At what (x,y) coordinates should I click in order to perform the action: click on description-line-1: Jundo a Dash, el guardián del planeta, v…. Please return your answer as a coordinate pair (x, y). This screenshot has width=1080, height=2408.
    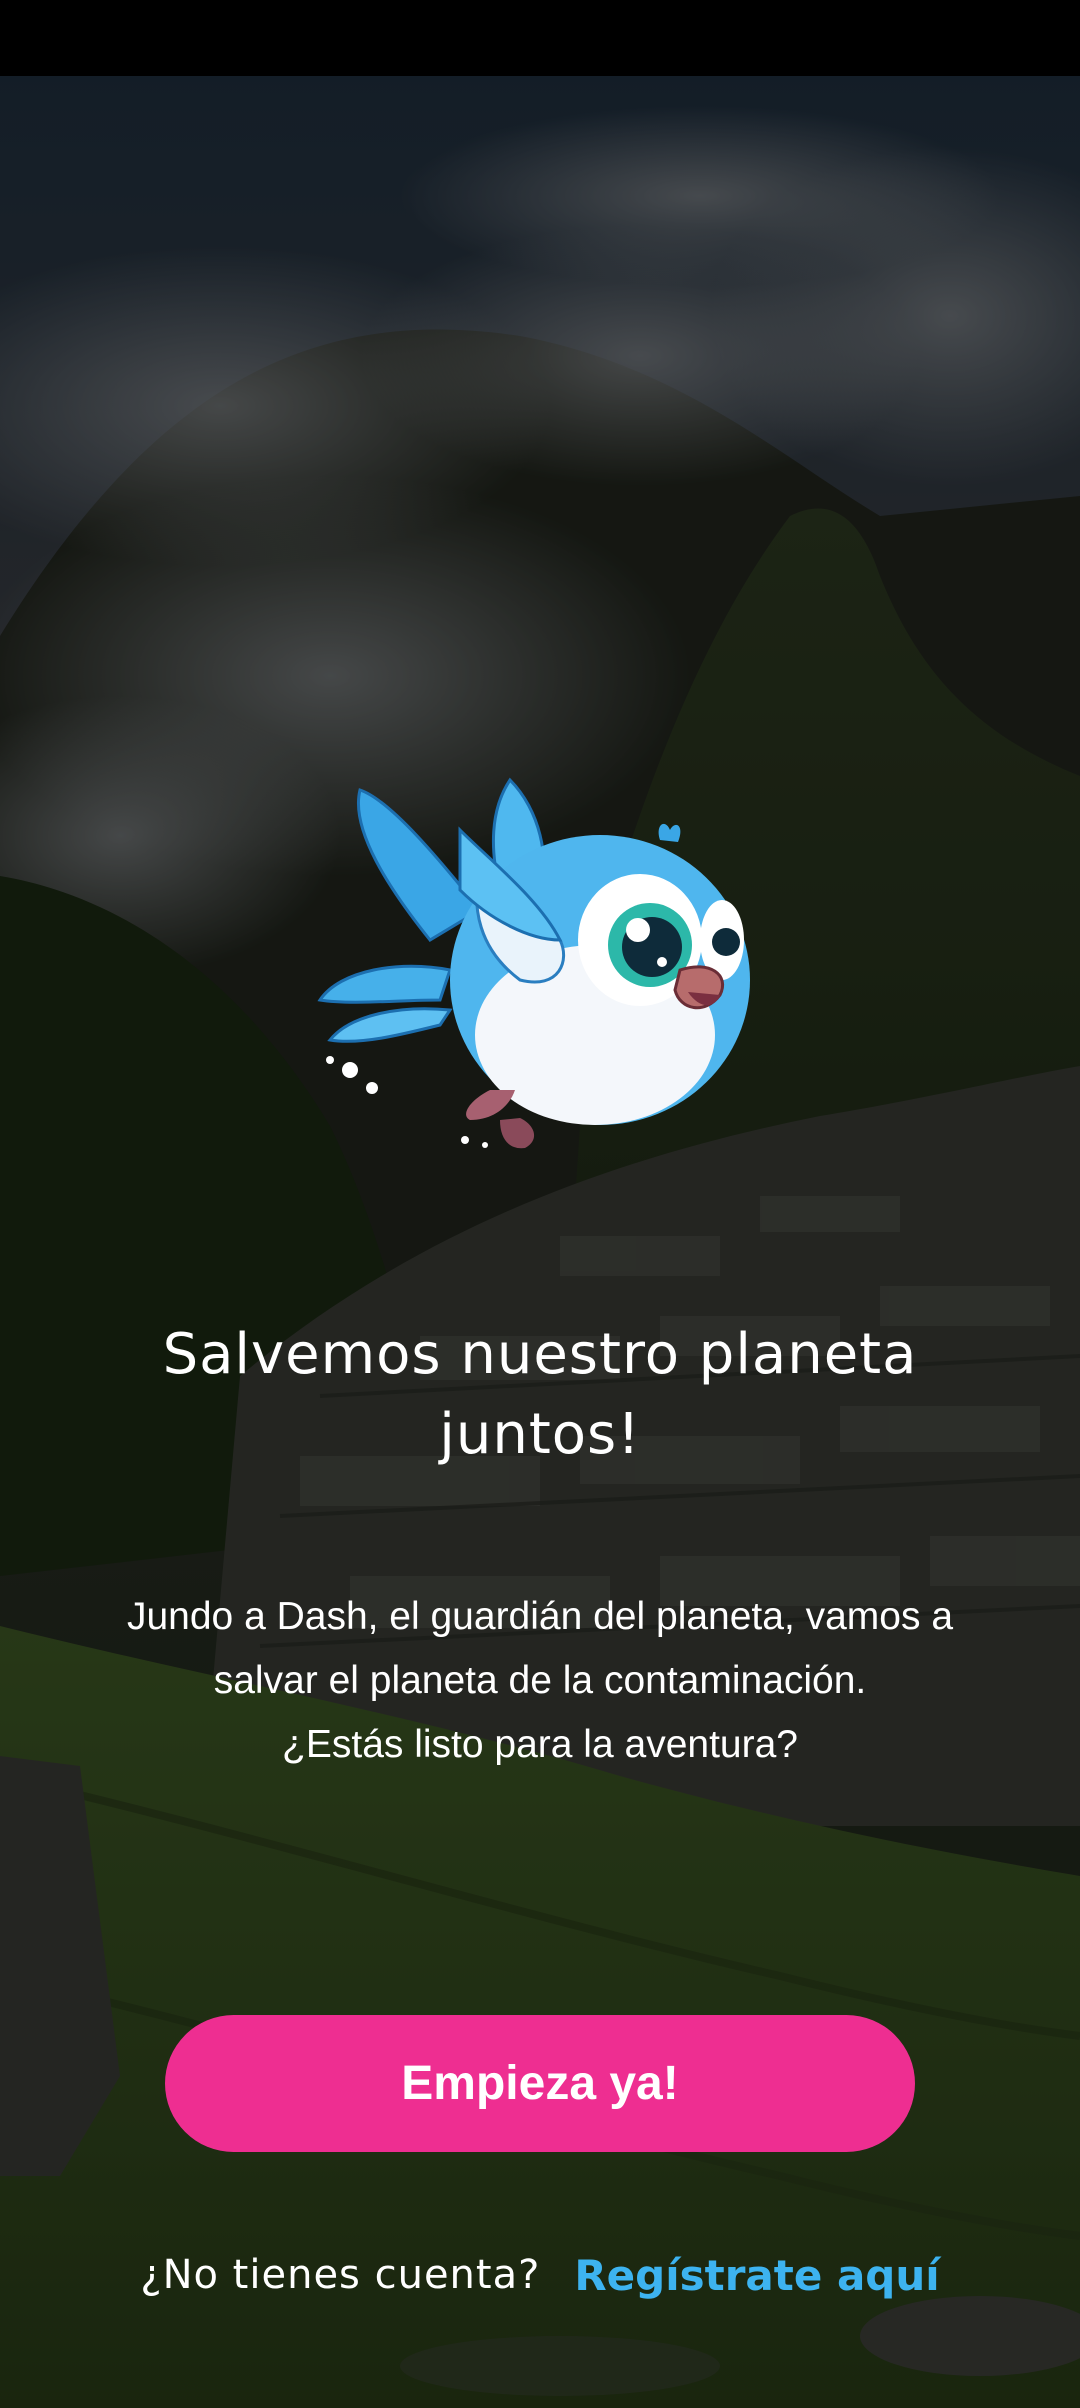
    Looking at the image, I should click on (540, 1616).